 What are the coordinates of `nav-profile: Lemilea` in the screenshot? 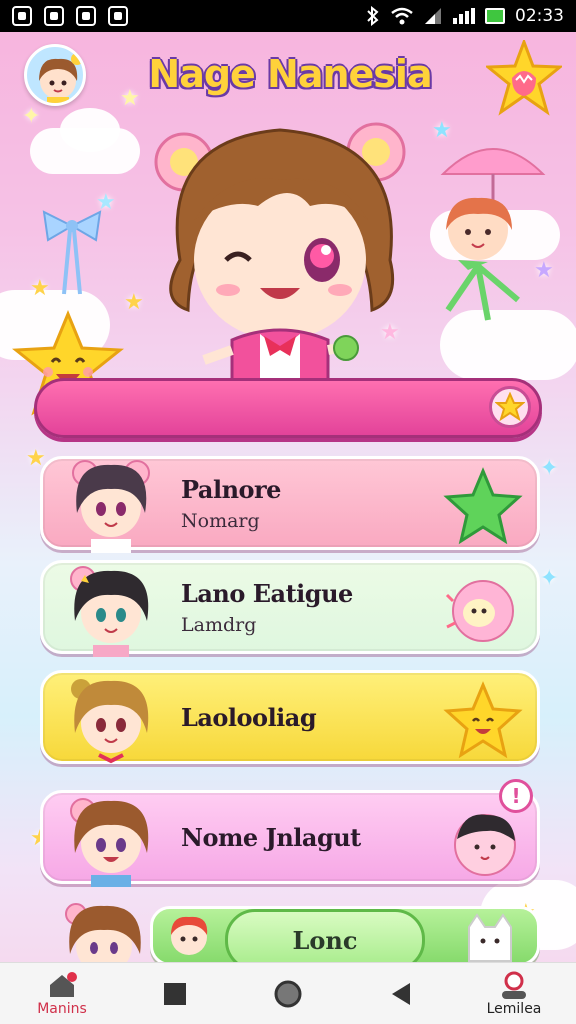 It's located at (514, 993).